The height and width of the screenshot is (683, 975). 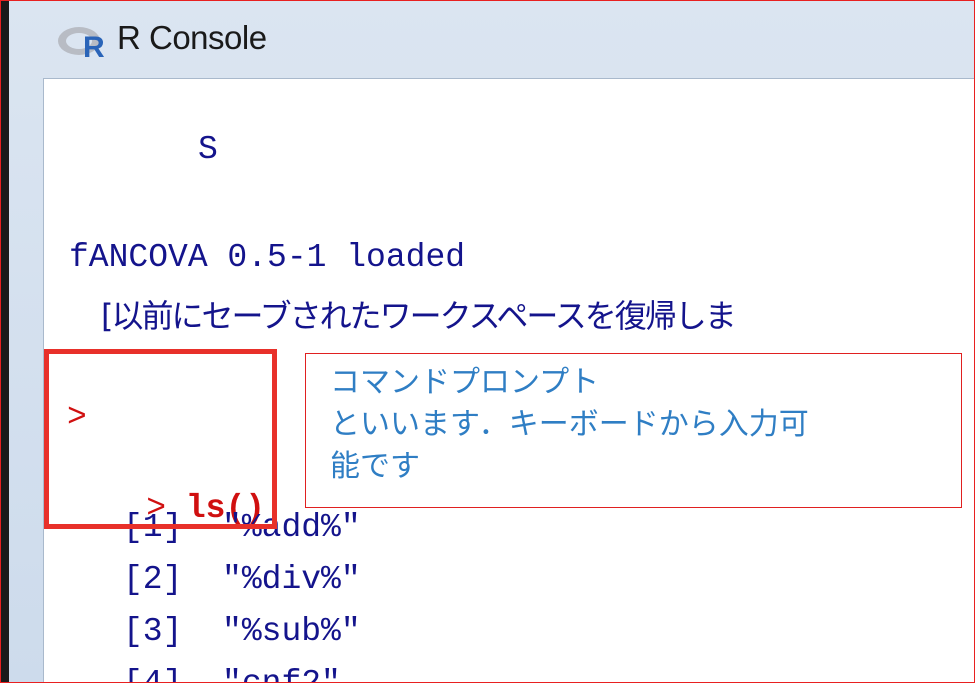 I want to click on console-banner-char: S, so click(x=208, y=149).